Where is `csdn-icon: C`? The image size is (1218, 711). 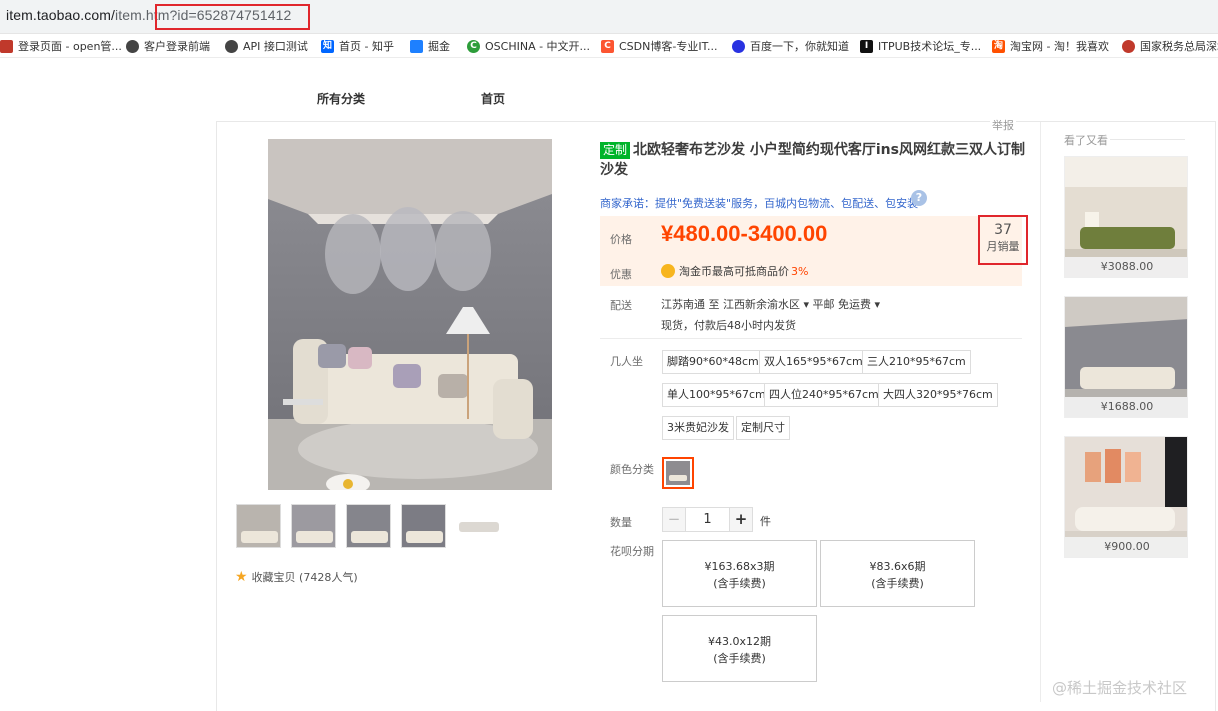
csdn-icon: C is located at coordinates (607, 46).